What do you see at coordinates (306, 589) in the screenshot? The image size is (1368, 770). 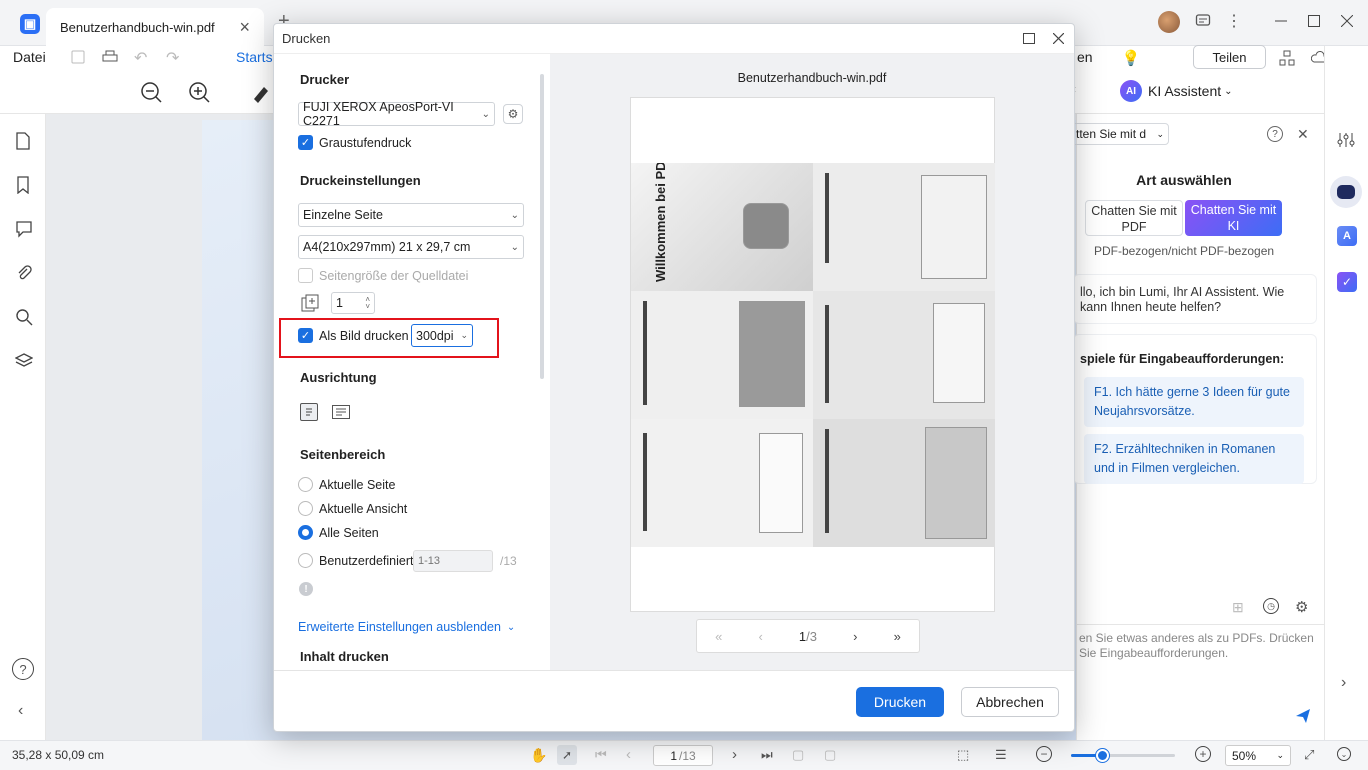 I see `info-icon: !` at bounding box center [306, 589].